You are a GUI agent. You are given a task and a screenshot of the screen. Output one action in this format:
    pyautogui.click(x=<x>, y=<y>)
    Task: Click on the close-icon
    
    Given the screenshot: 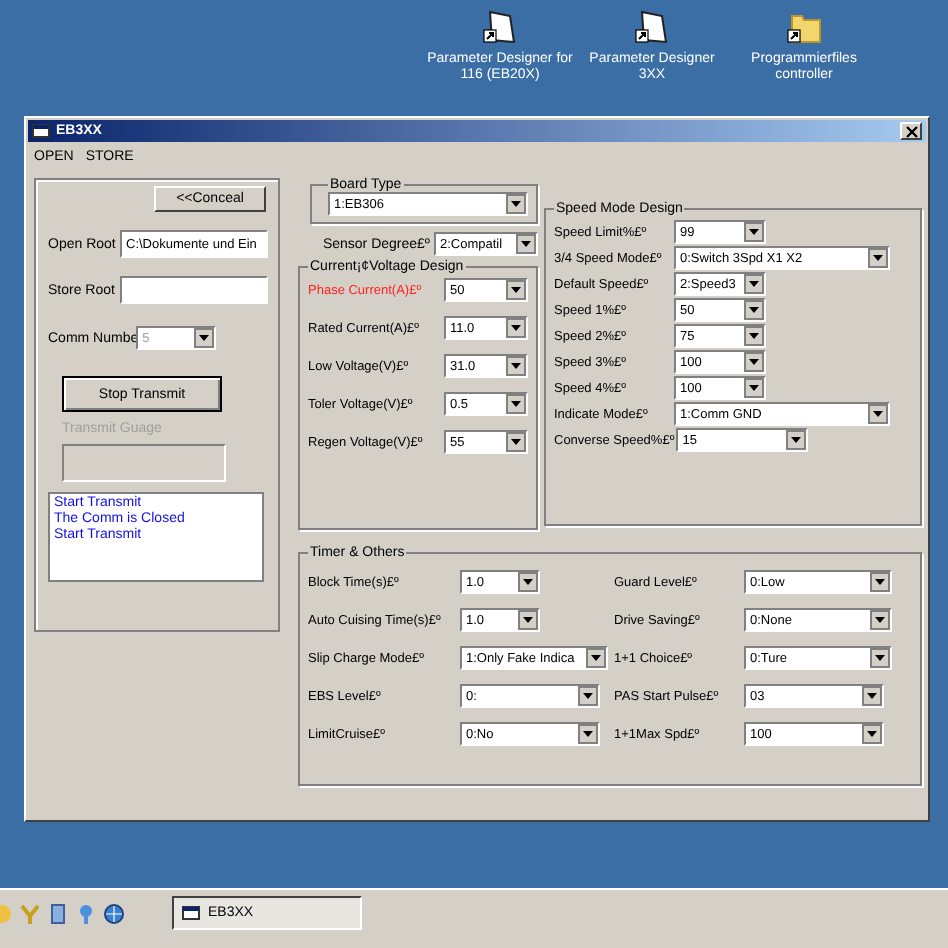 What is the action you would take?
    pyautogui.click(x=911, y=131)
    